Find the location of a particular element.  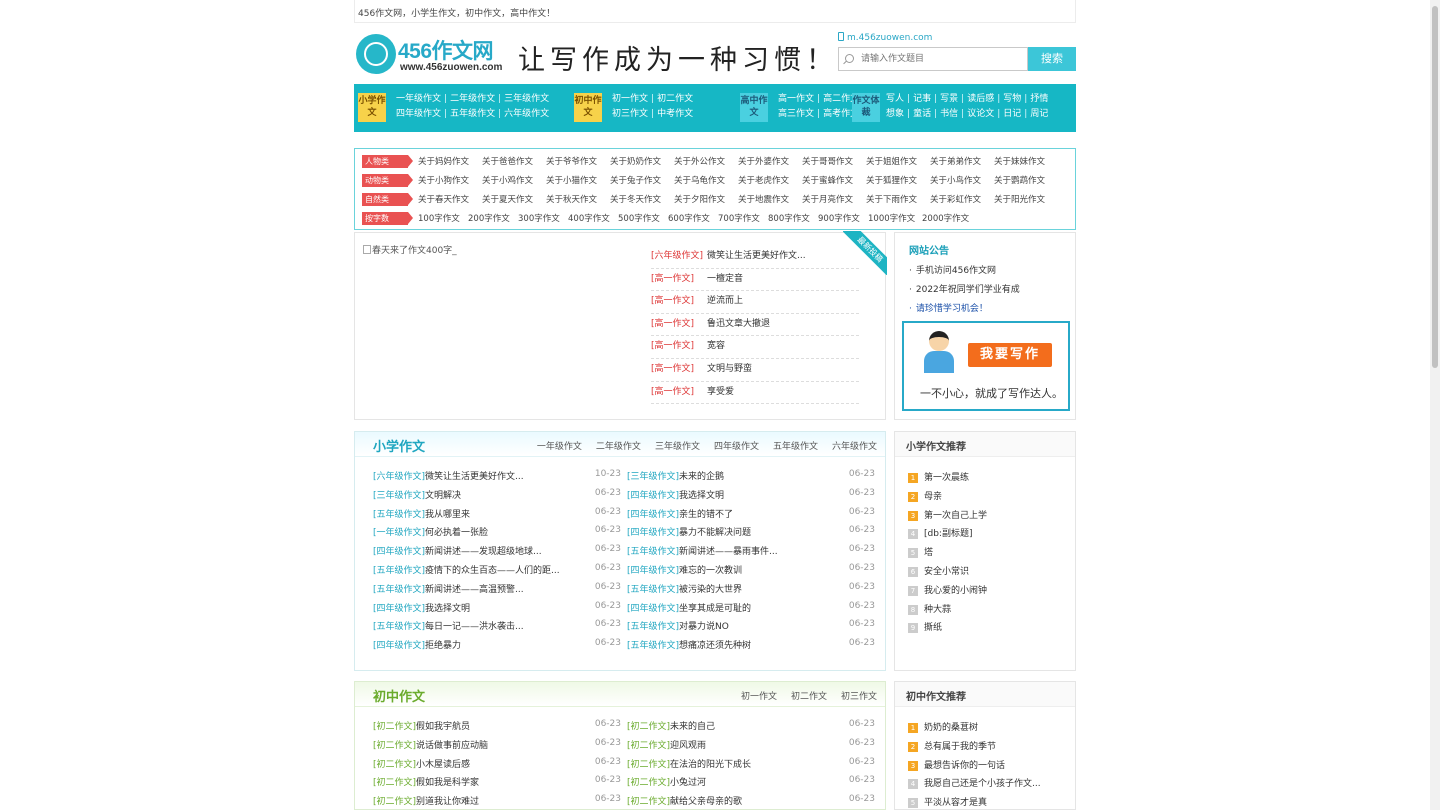

notice-item: 2022年祝同学们学业有成 is located at coordinates (964, 288).